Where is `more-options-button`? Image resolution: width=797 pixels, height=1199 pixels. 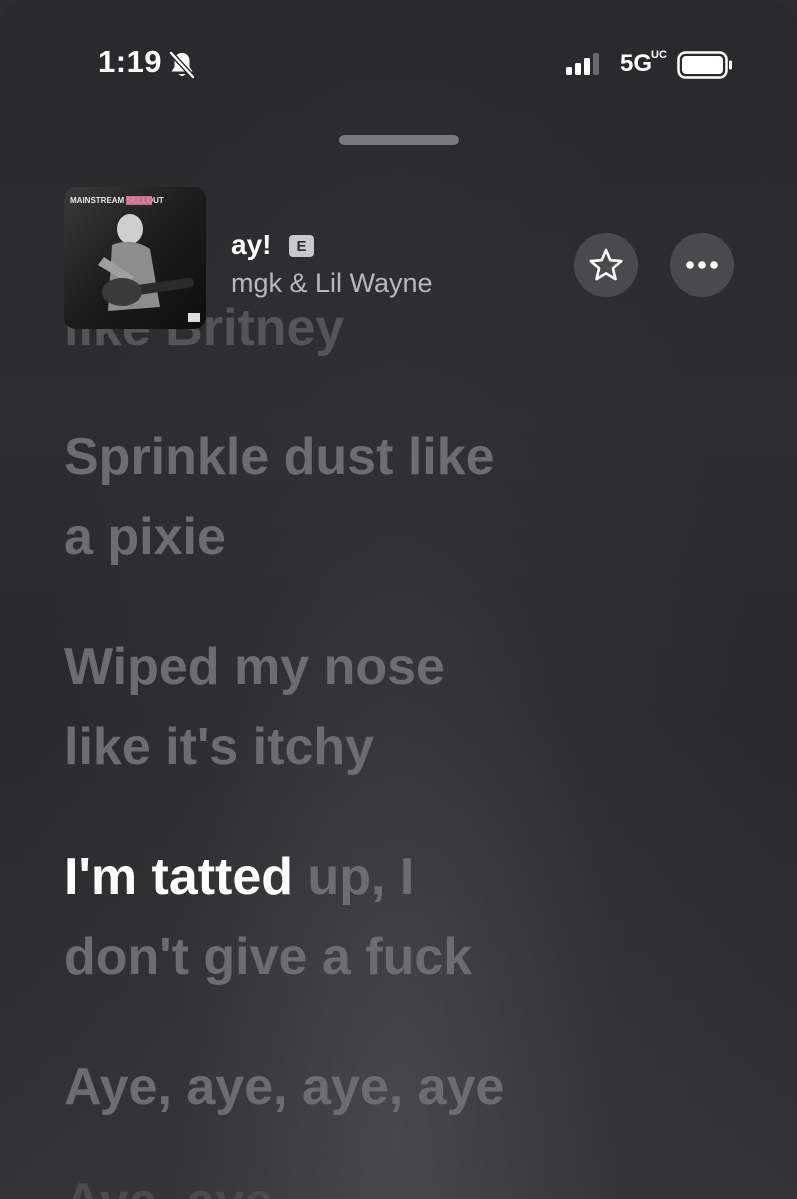 more-options-button is located at coordinates (702, 265).